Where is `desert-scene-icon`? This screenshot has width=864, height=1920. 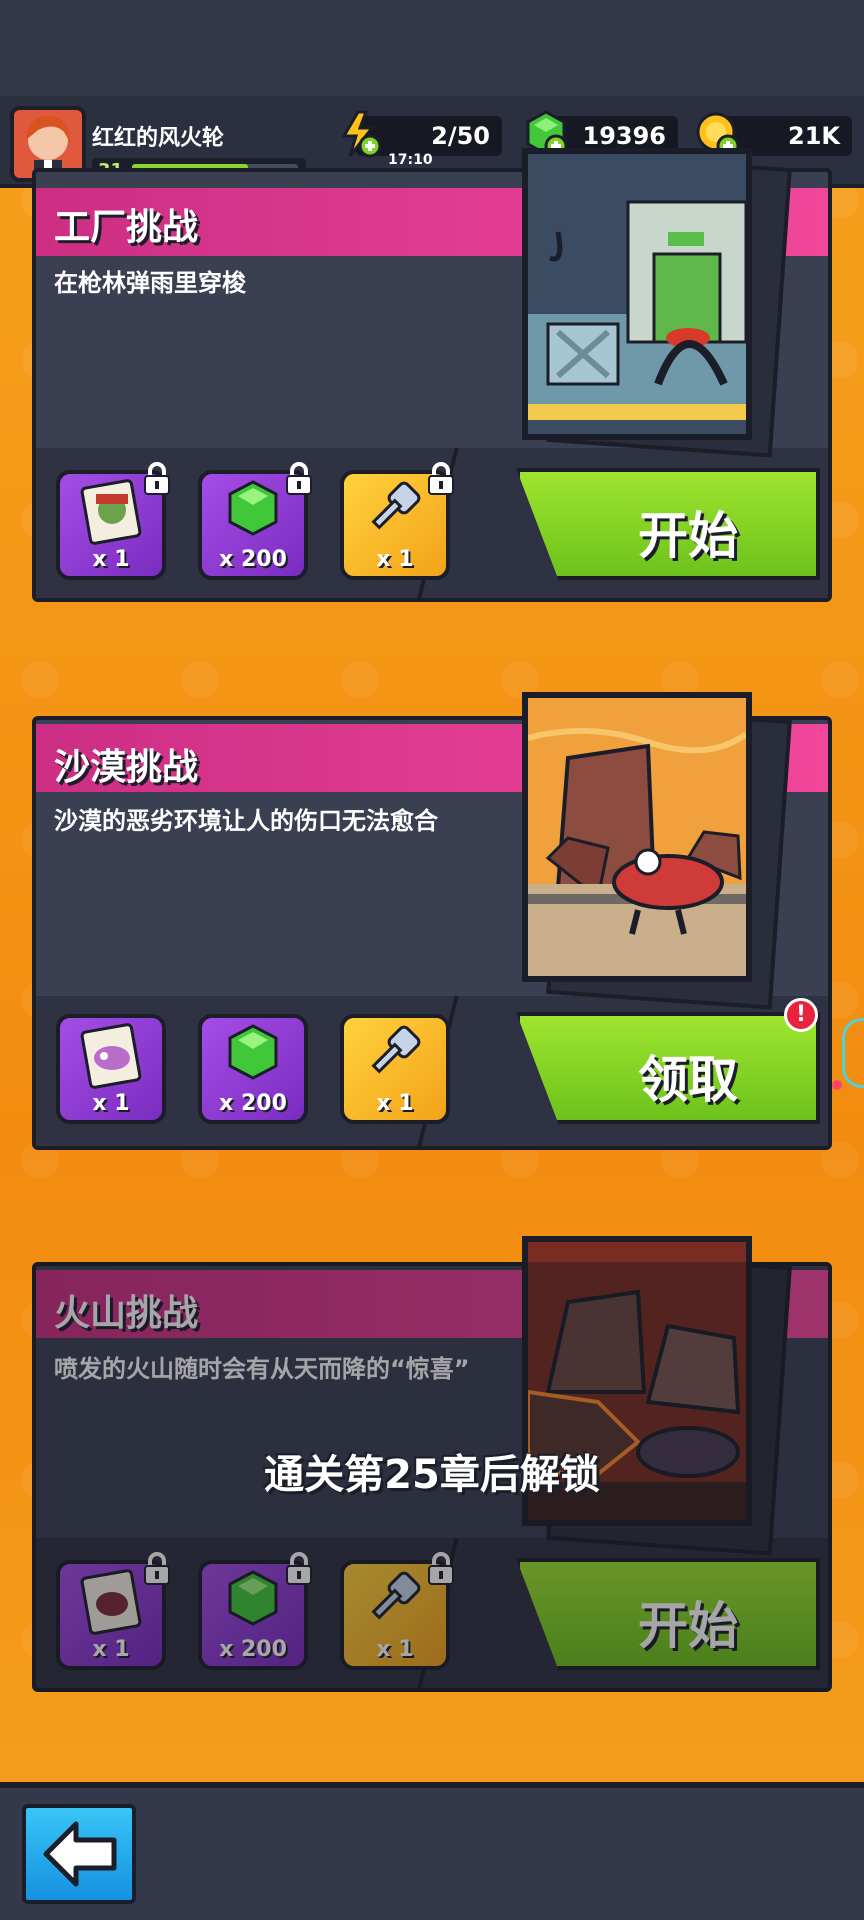
desert-scene-icon is located at coordinates (637, 837).